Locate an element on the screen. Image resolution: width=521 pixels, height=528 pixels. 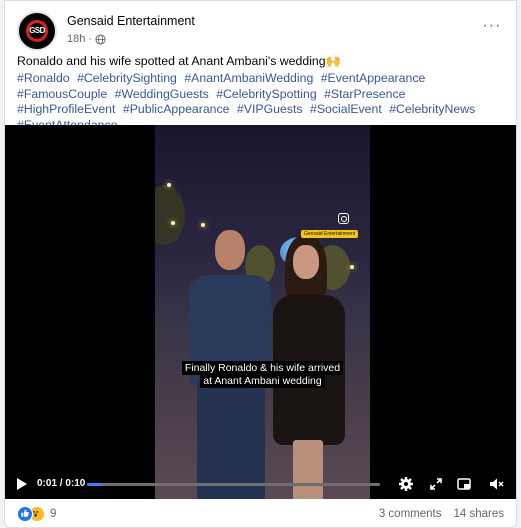
reactions-summary: 9 is located at coordinates (36, 514).